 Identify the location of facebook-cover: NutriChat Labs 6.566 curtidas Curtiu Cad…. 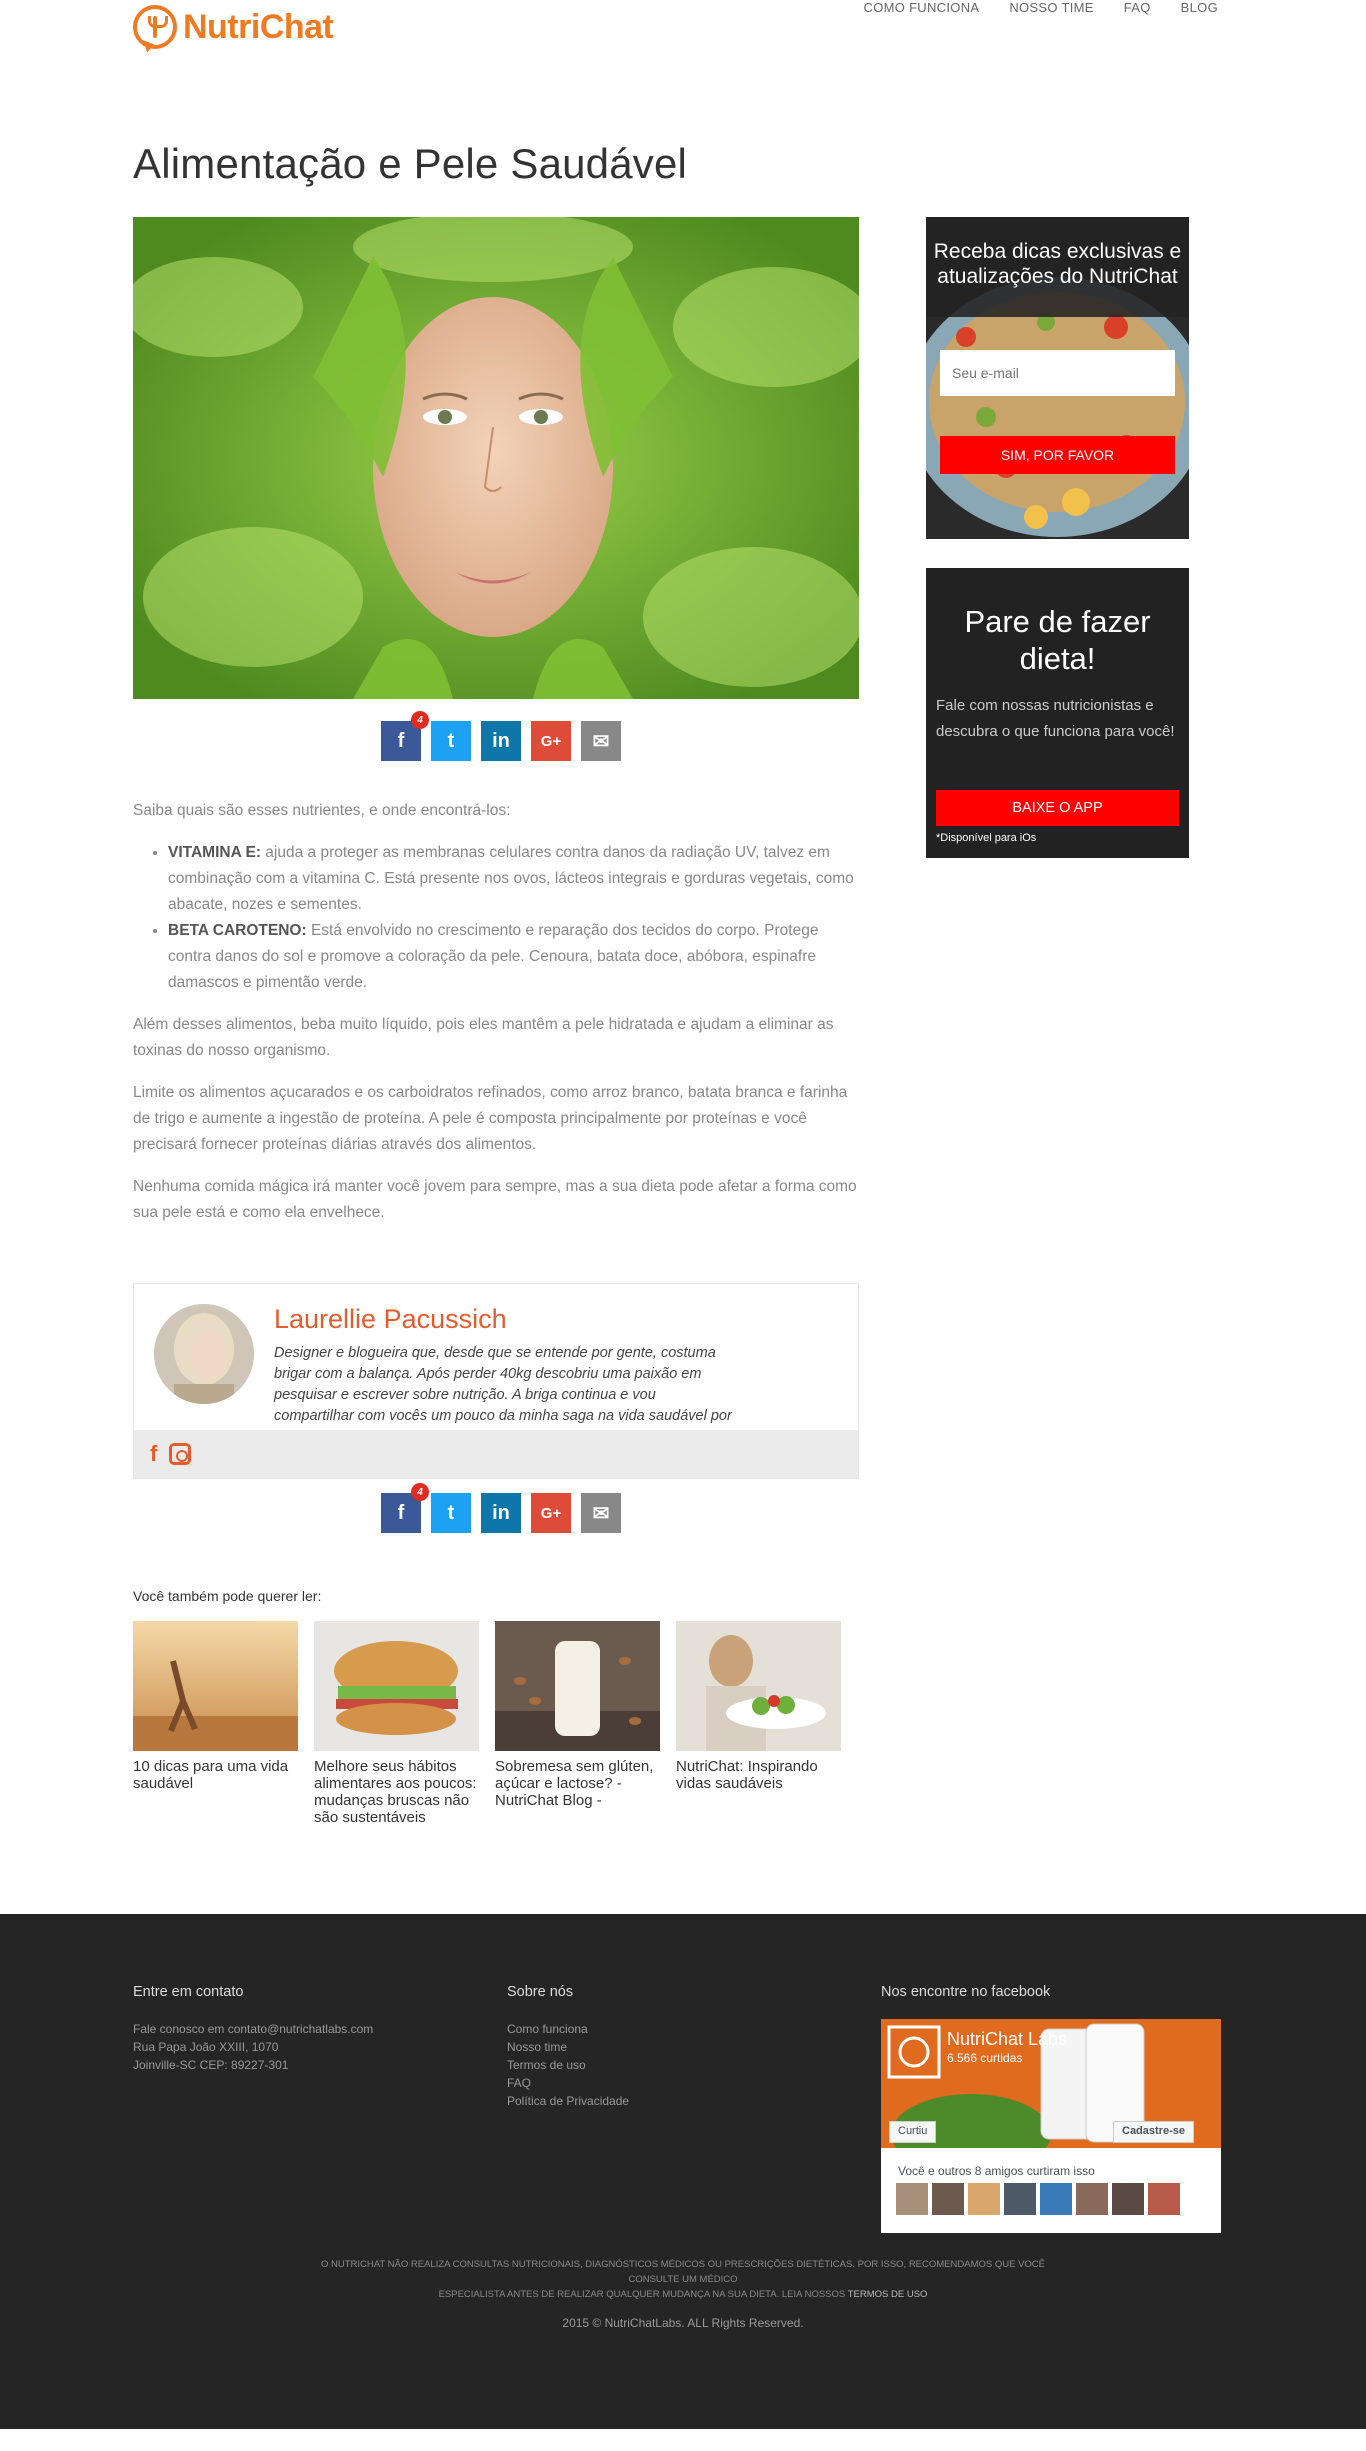
(1051, 2083).